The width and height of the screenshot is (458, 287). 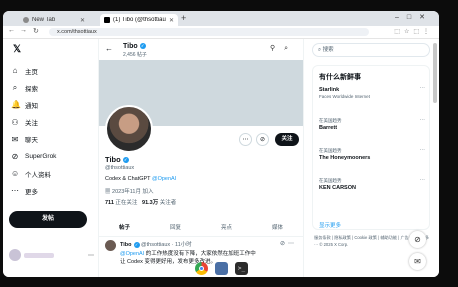 What do you see at coordinates (413, 31) in the screenshot?
I see `extensions-icons: ⬚☆⬚⋮` at bounding box center [413, 31].